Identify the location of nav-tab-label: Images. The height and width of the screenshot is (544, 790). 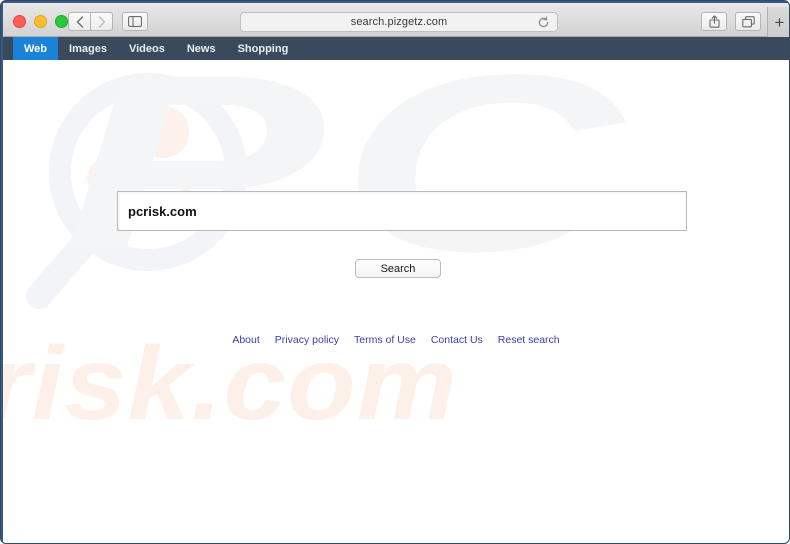
(88, 48).